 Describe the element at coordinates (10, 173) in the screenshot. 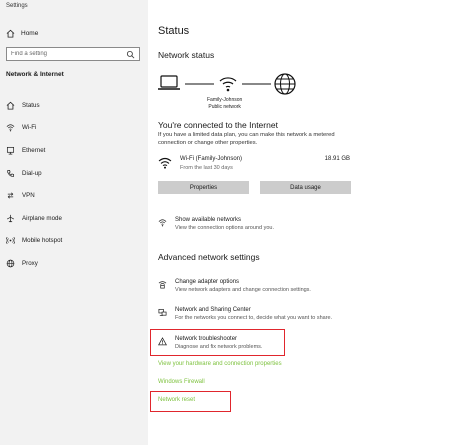

I see `phone-icon` at that location.